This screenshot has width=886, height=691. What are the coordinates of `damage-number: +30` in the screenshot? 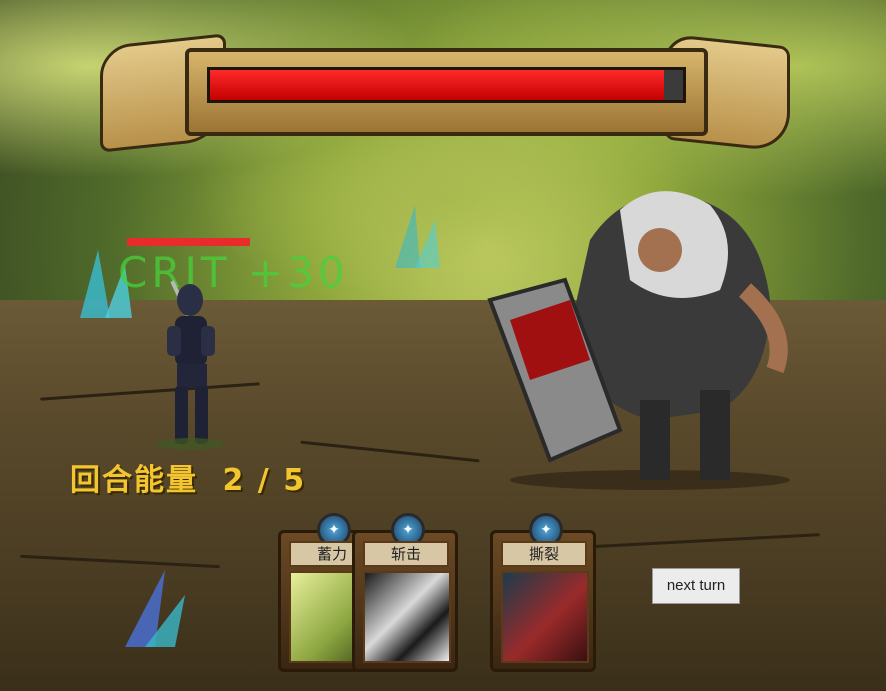 It's located at (298, 272).